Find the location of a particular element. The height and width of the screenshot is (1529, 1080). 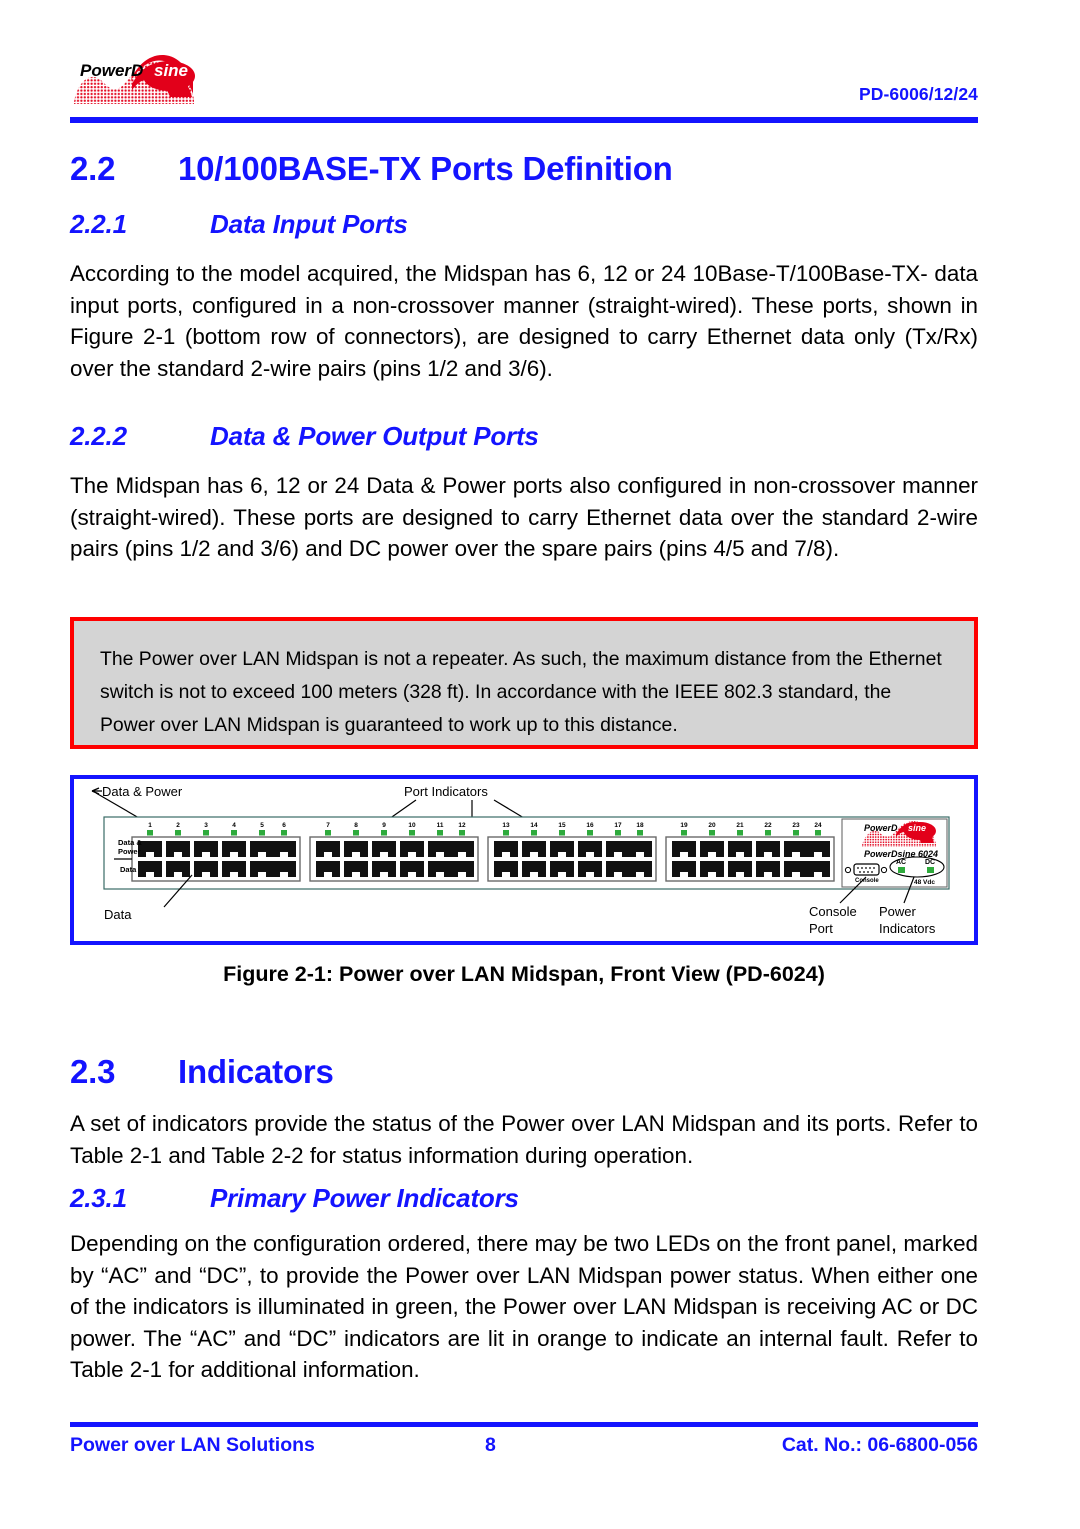

panel-led-dc is located at coordinates (930, 870).